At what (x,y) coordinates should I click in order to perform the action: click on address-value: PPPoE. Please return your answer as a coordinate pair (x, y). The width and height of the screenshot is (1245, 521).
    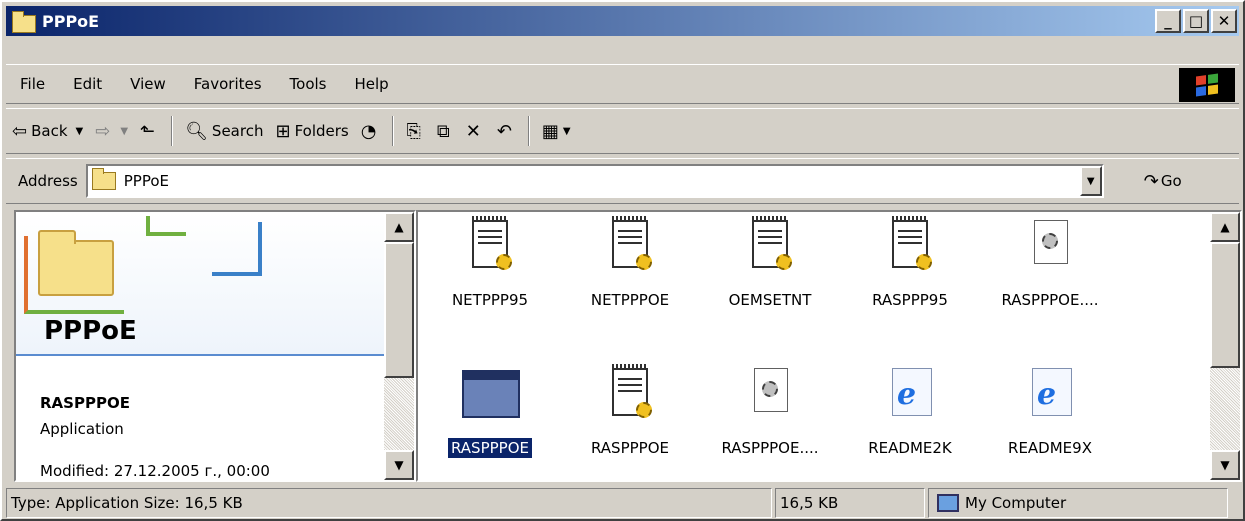
    Looking at the image, I should click on (146, 181).